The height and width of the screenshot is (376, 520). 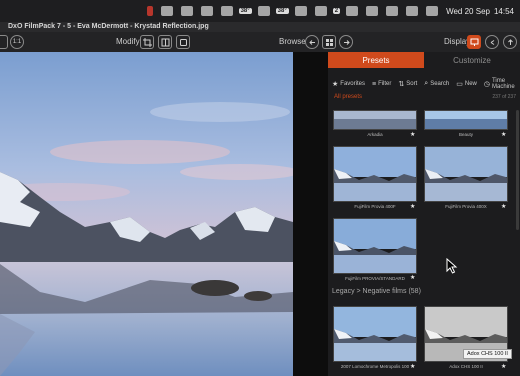 What do you see at coordinates (487, 354) in the screenshot?
I see `preset-tooltip: Adox CHS 100 II` at bounding box center [487, 354].